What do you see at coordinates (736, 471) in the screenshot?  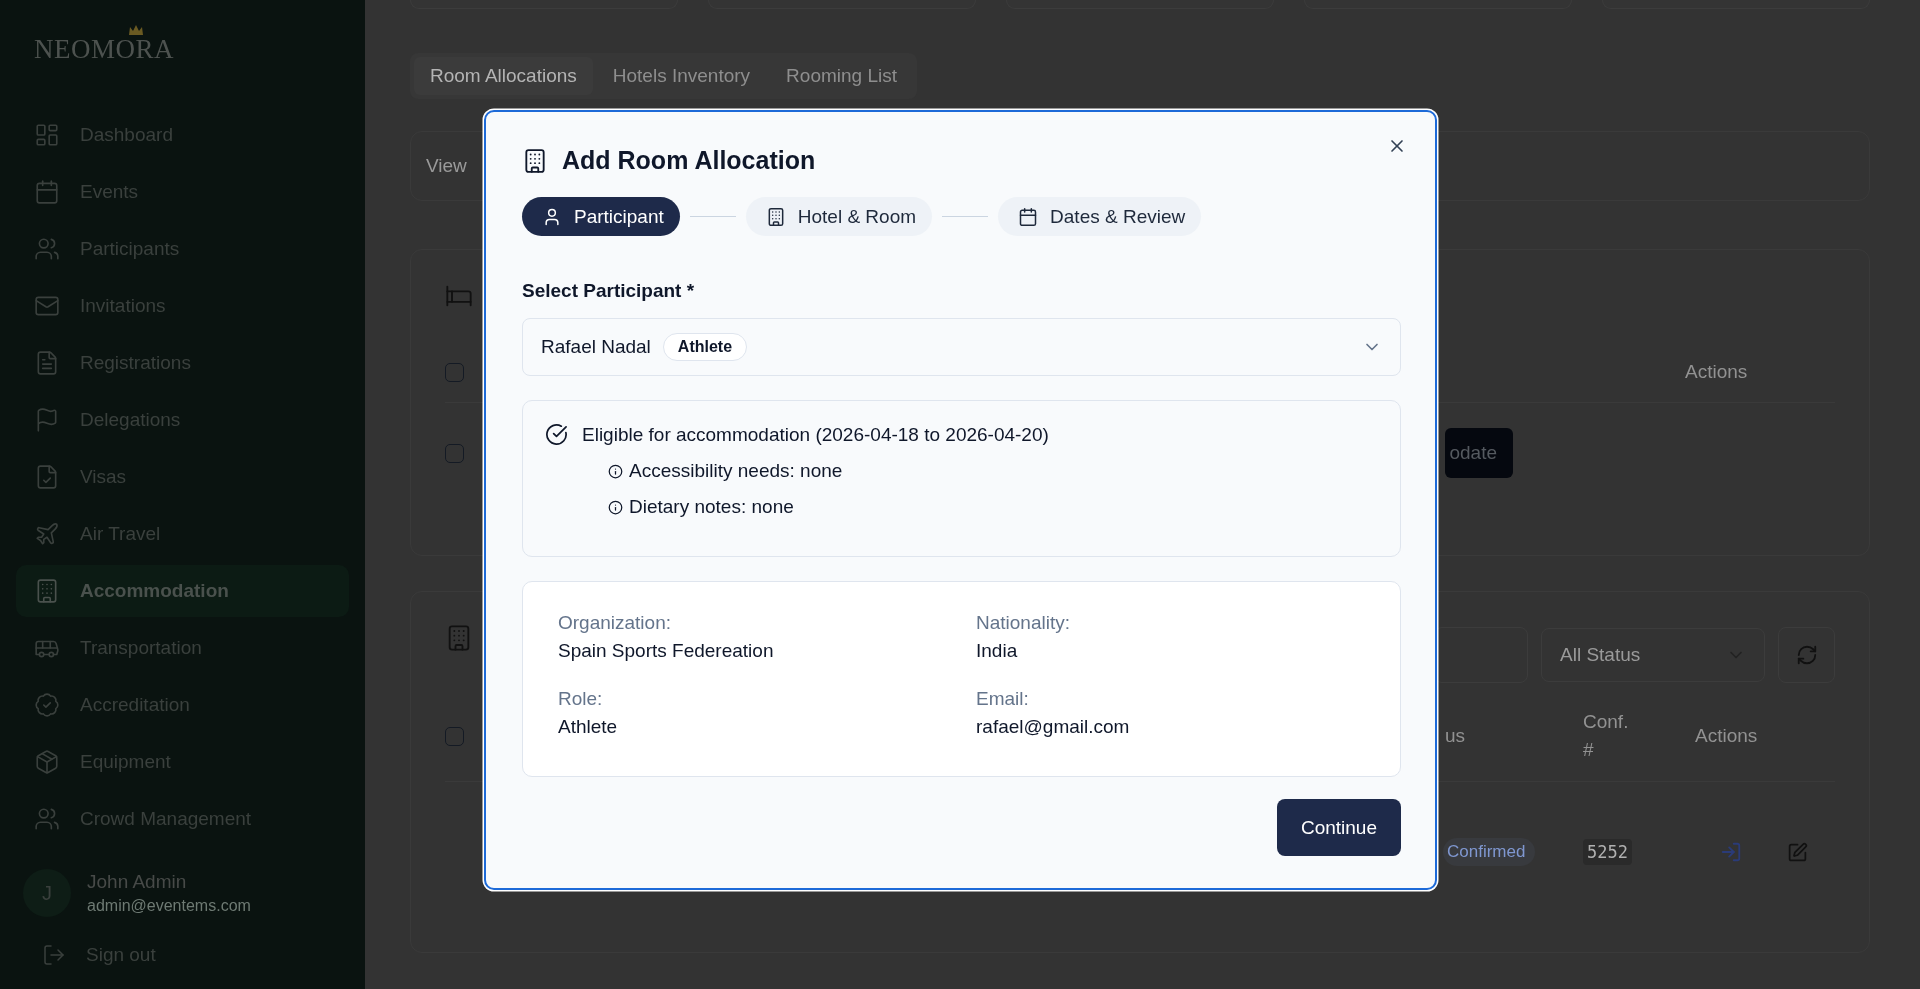 I see `note-text: Accessibility needs: none` at bounding box center [736, 471].